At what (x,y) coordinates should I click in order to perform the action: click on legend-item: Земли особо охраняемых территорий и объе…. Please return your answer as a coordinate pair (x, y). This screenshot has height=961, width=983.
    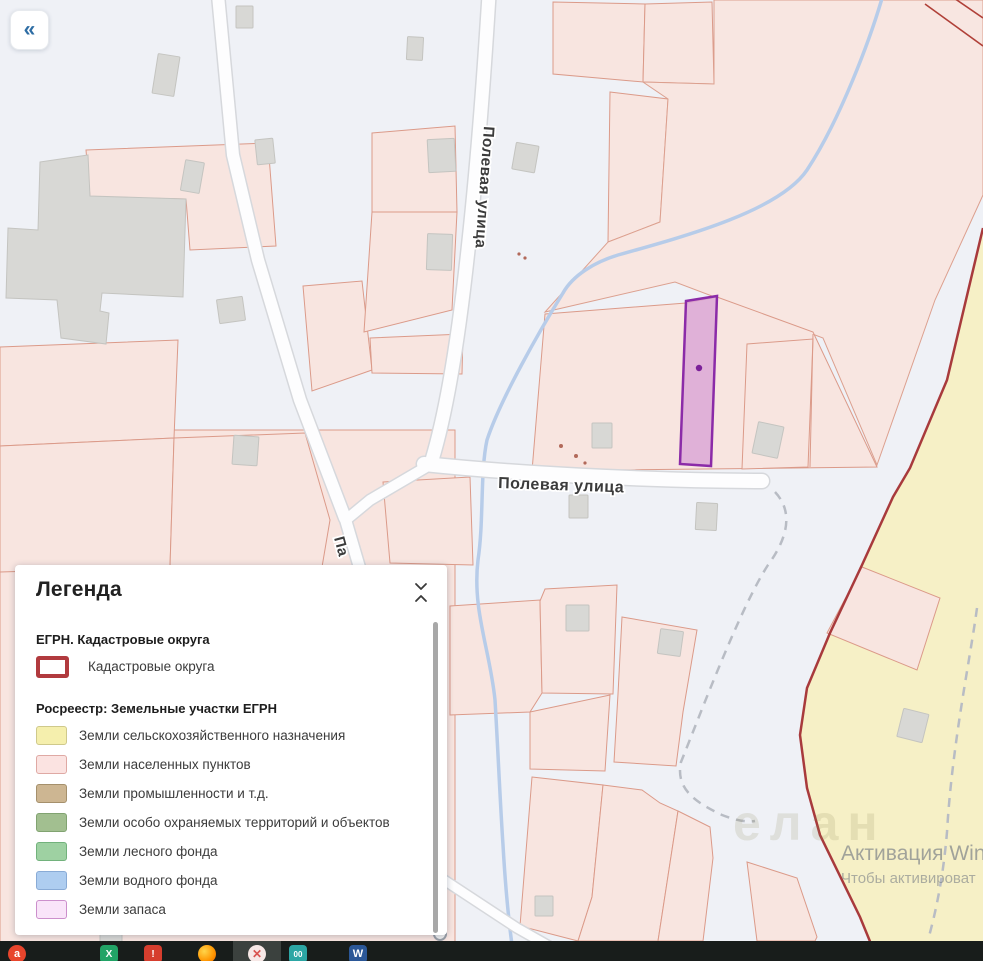
    Looking at the image, I should click on (231, 822).